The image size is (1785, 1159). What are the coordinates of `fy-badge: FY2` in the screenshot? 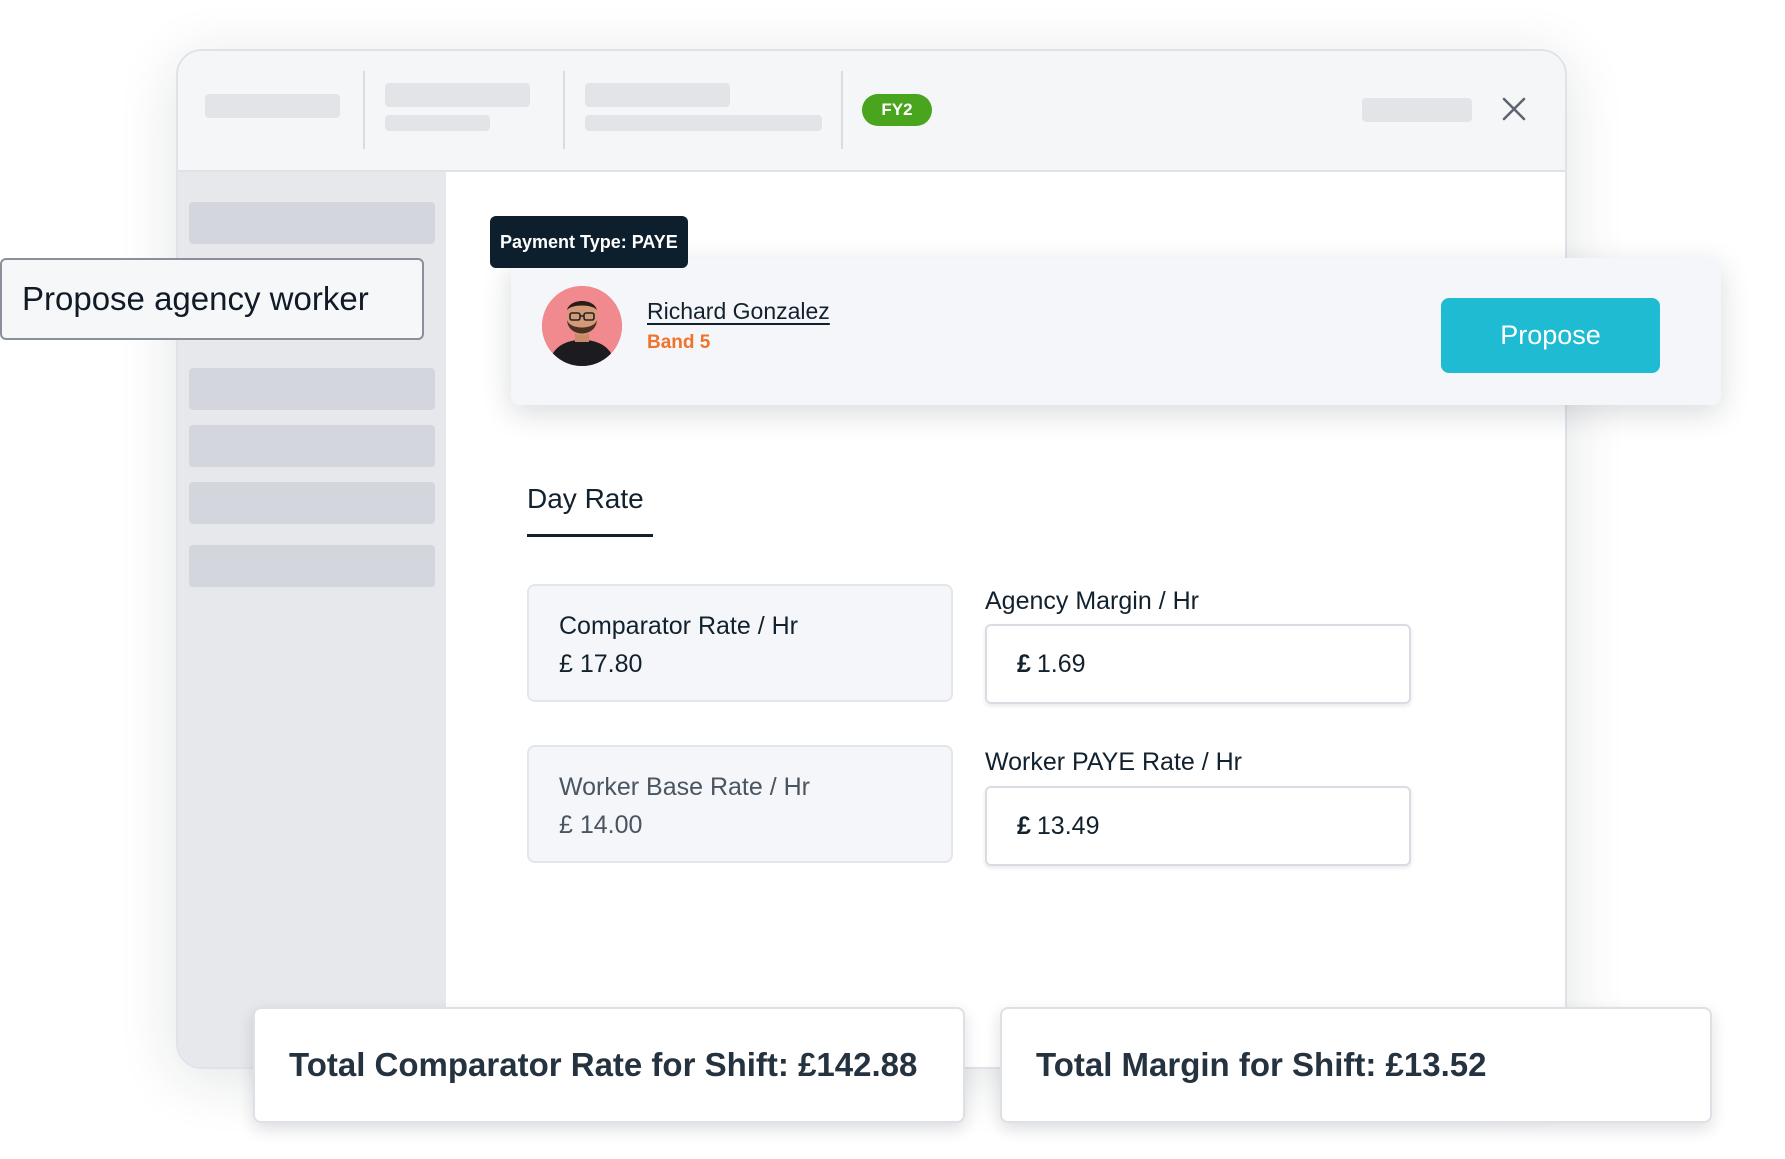 It's located at (897, 110).